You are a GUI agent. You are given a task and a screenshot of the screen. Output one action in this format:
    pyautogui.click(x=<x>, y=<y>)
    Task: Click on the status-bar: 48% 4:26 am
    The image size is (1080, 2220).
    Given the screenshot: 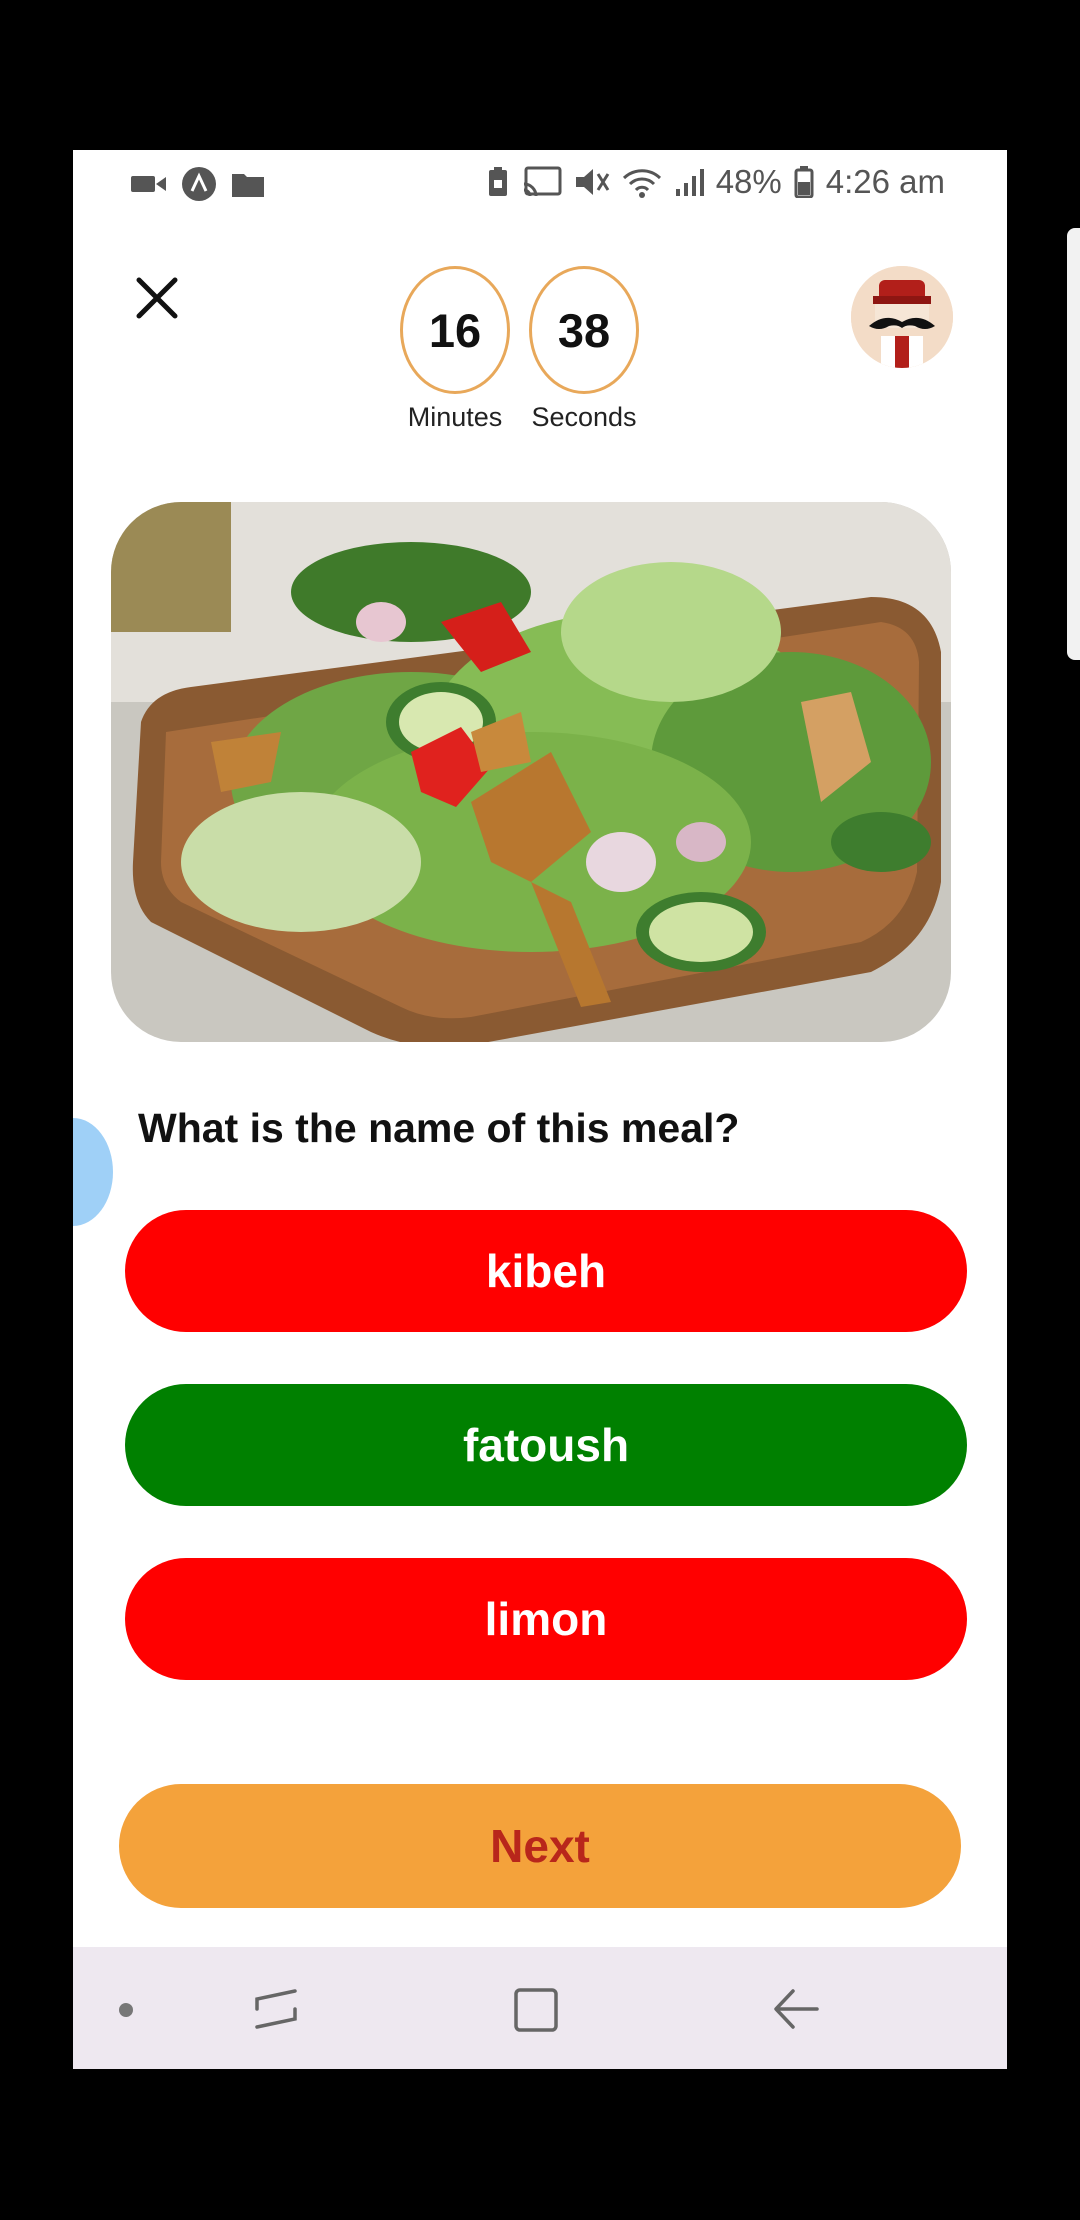 What is the action you would take?
    pyautogui.click(x=540, y=182)
    